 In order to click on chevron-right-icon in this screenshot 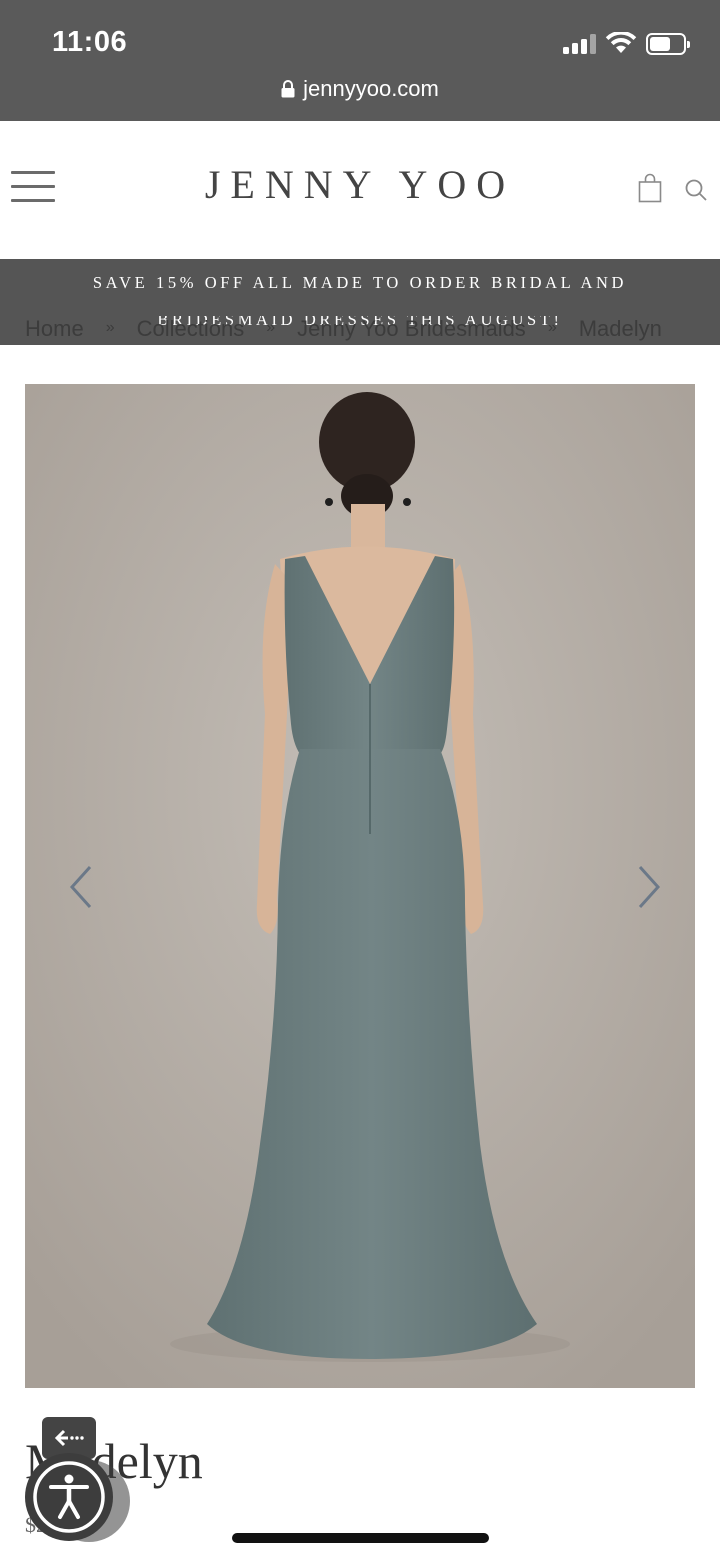, I will do `click(650, 887)`.